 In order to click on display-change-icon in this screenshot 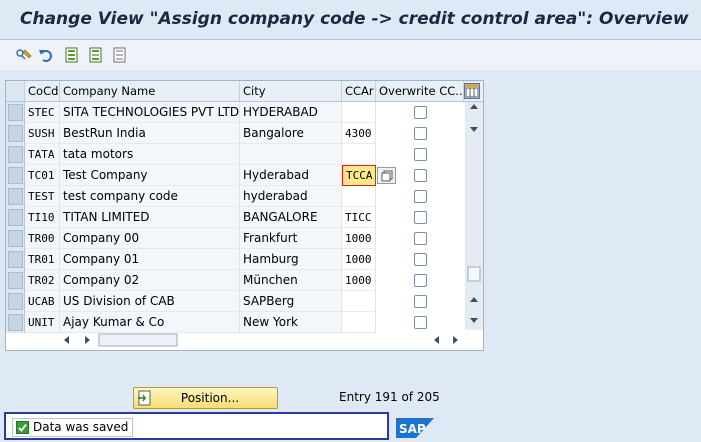, I will do `click(24, 54)`.